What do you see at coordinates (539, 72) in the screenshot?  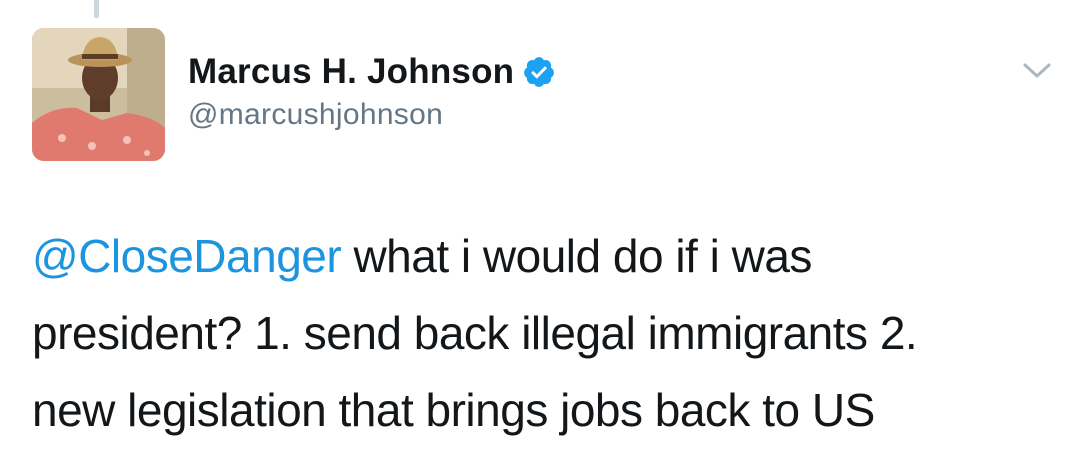 I see `verified-badge-icon` at bounding box center [539, 72].